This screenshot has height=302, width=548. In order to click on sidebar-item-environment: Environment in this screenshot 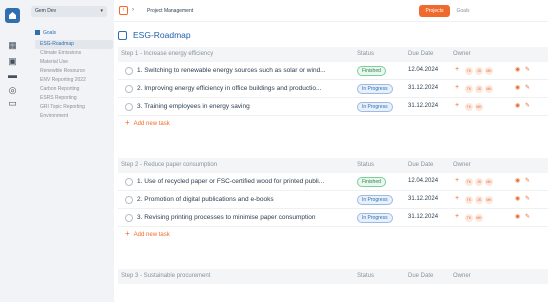, I will do `click(74, 116)`.